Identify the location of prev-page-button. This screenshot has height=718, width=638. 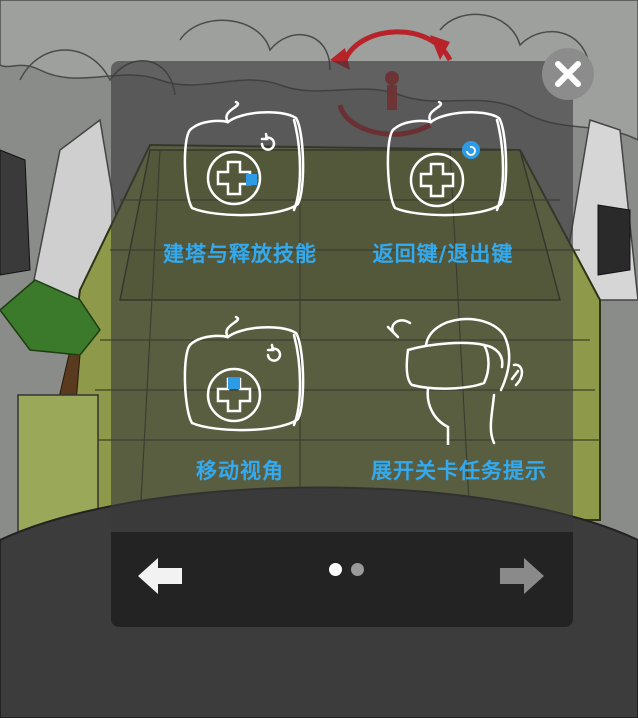
(161, 576).